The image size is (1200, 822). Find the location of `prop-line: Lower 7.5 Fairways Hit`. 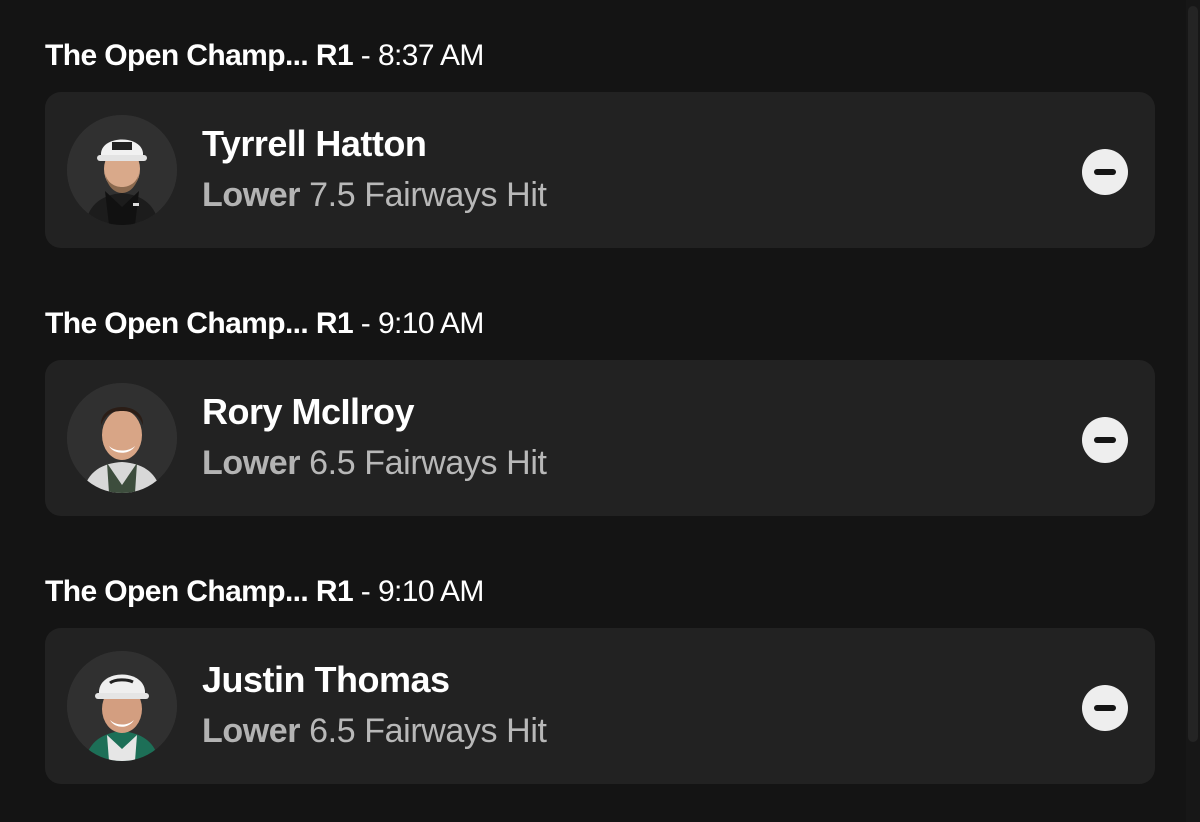

prop-line: Lower 7.5 Fairways Hit is located at coordinates (374, 195).